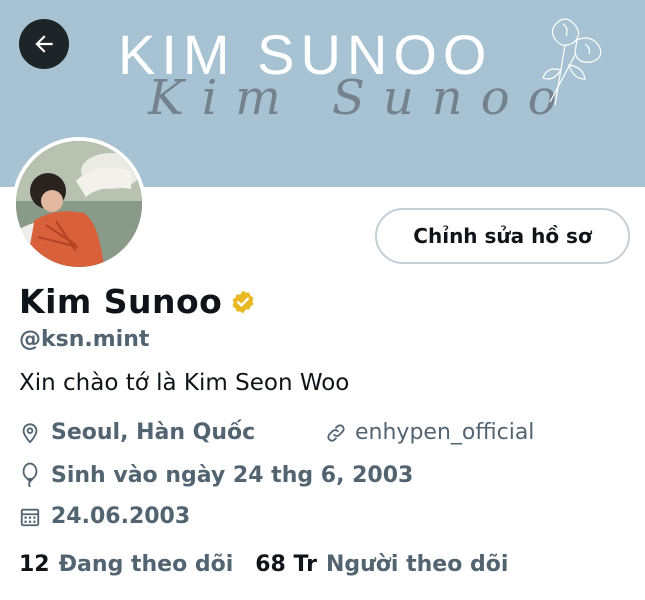  I want to click on birthday-row: Sinh vào ngày 24 thg 6, 2003, so click(216, 475).